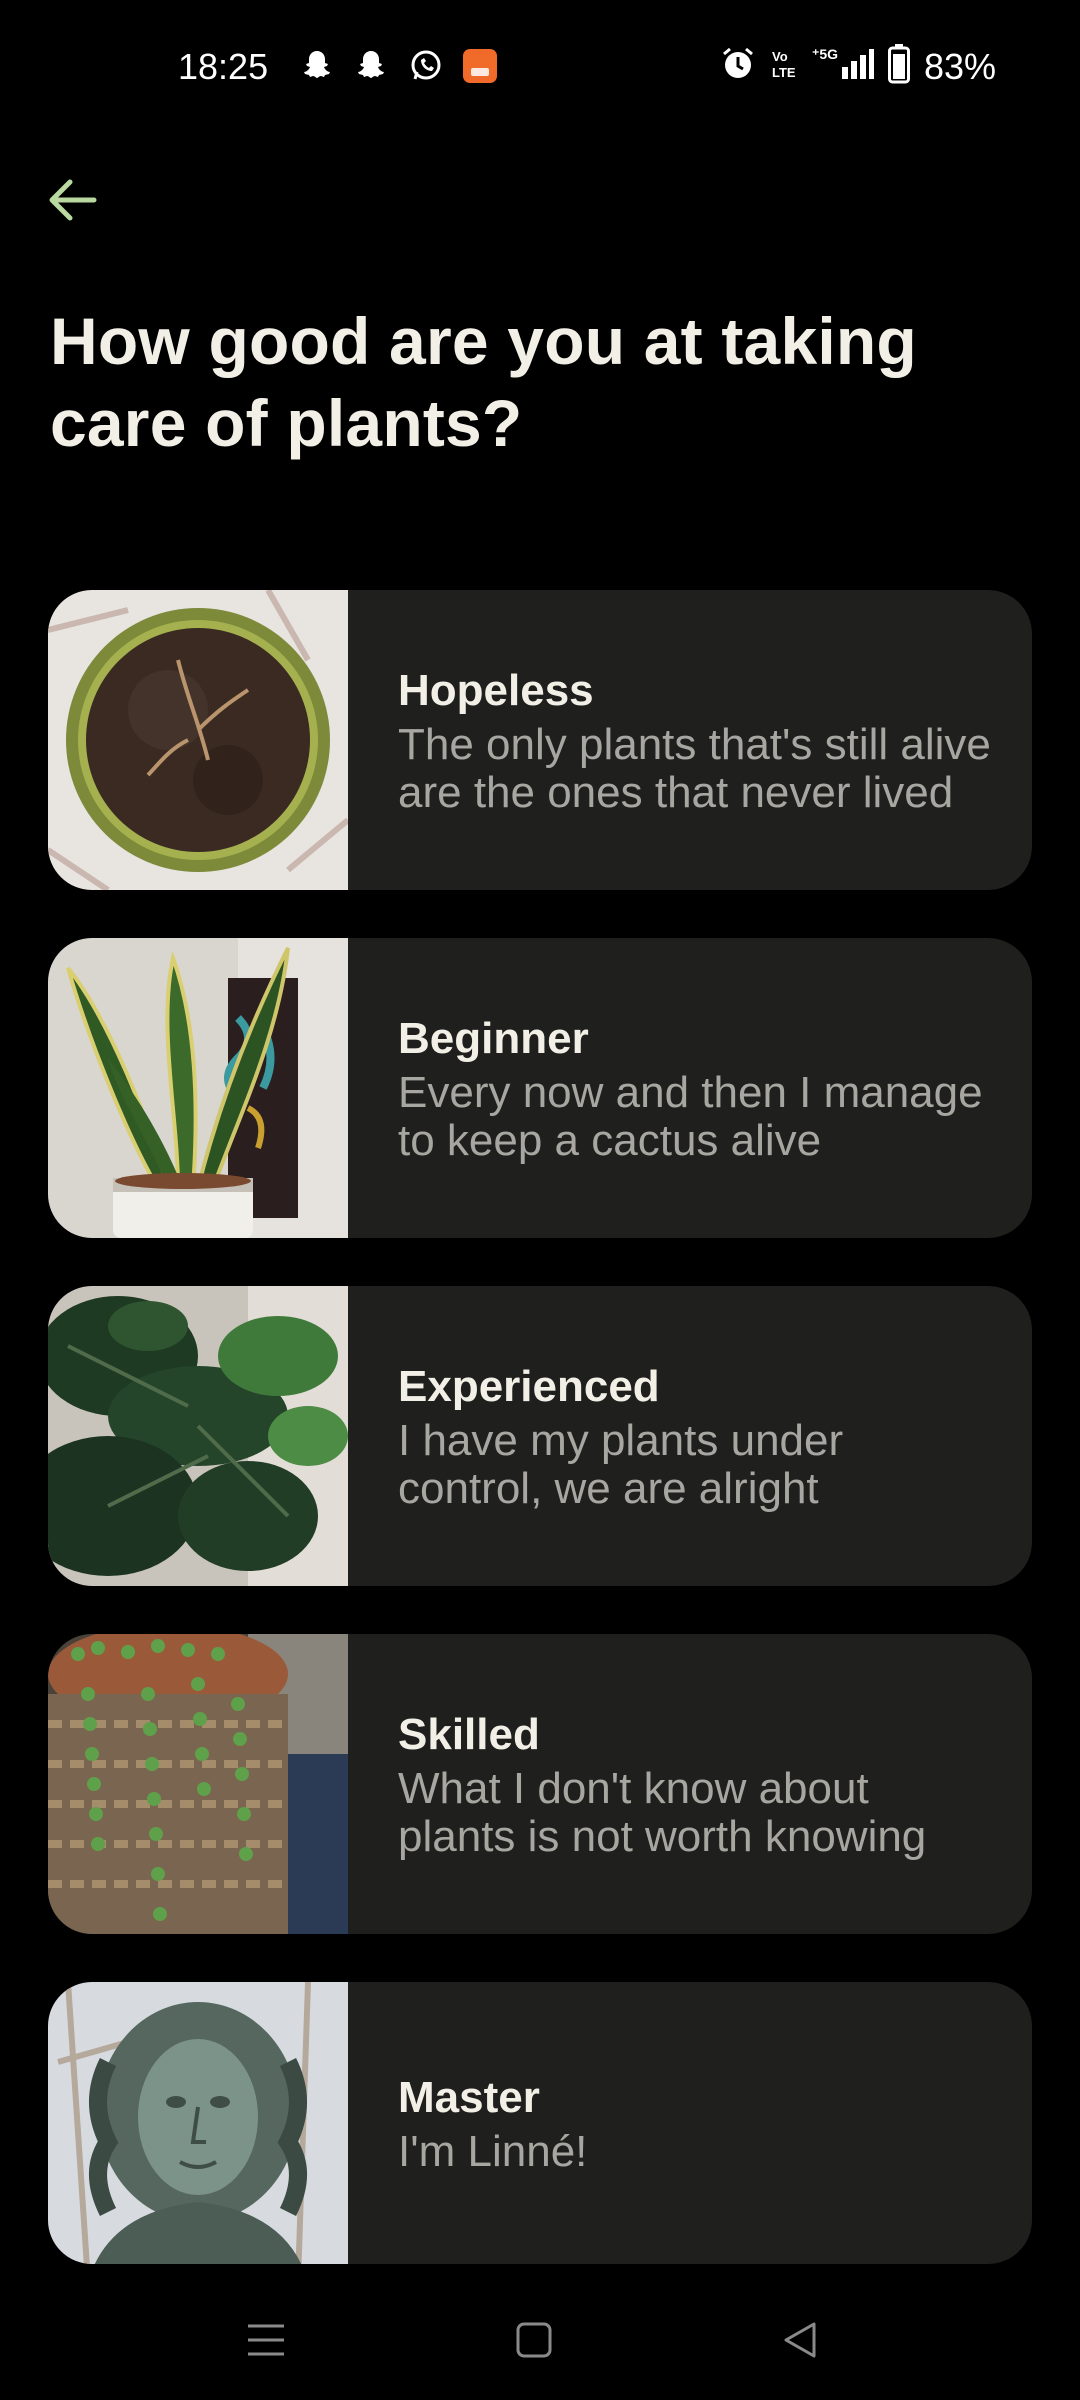 Image resolution: width=1080 pixels, height=2400 pixels. I want to click on linnaeus-statue-image, so click(198, 2123).